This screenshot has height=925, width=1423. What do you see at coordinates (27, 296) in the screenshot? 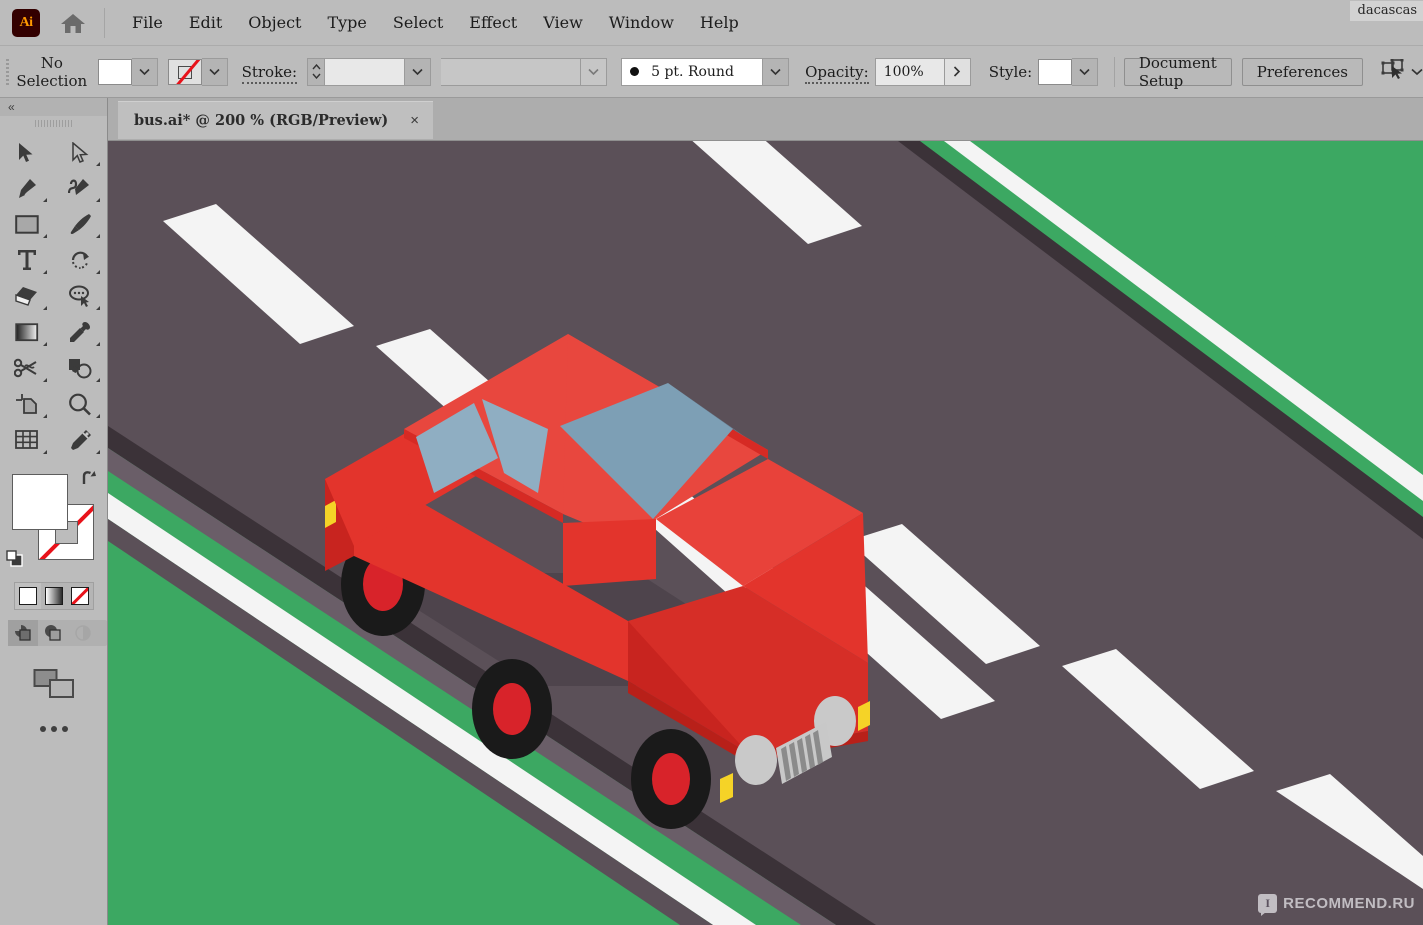
I see `eraser-tool` at bounding box center [27, 296].